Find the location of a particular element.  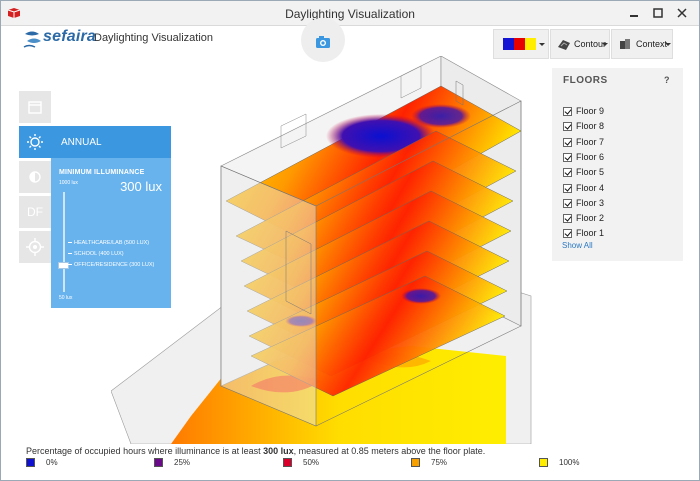

app-subtitle: Daylighting Visualization is located at coordinates (154, 38).